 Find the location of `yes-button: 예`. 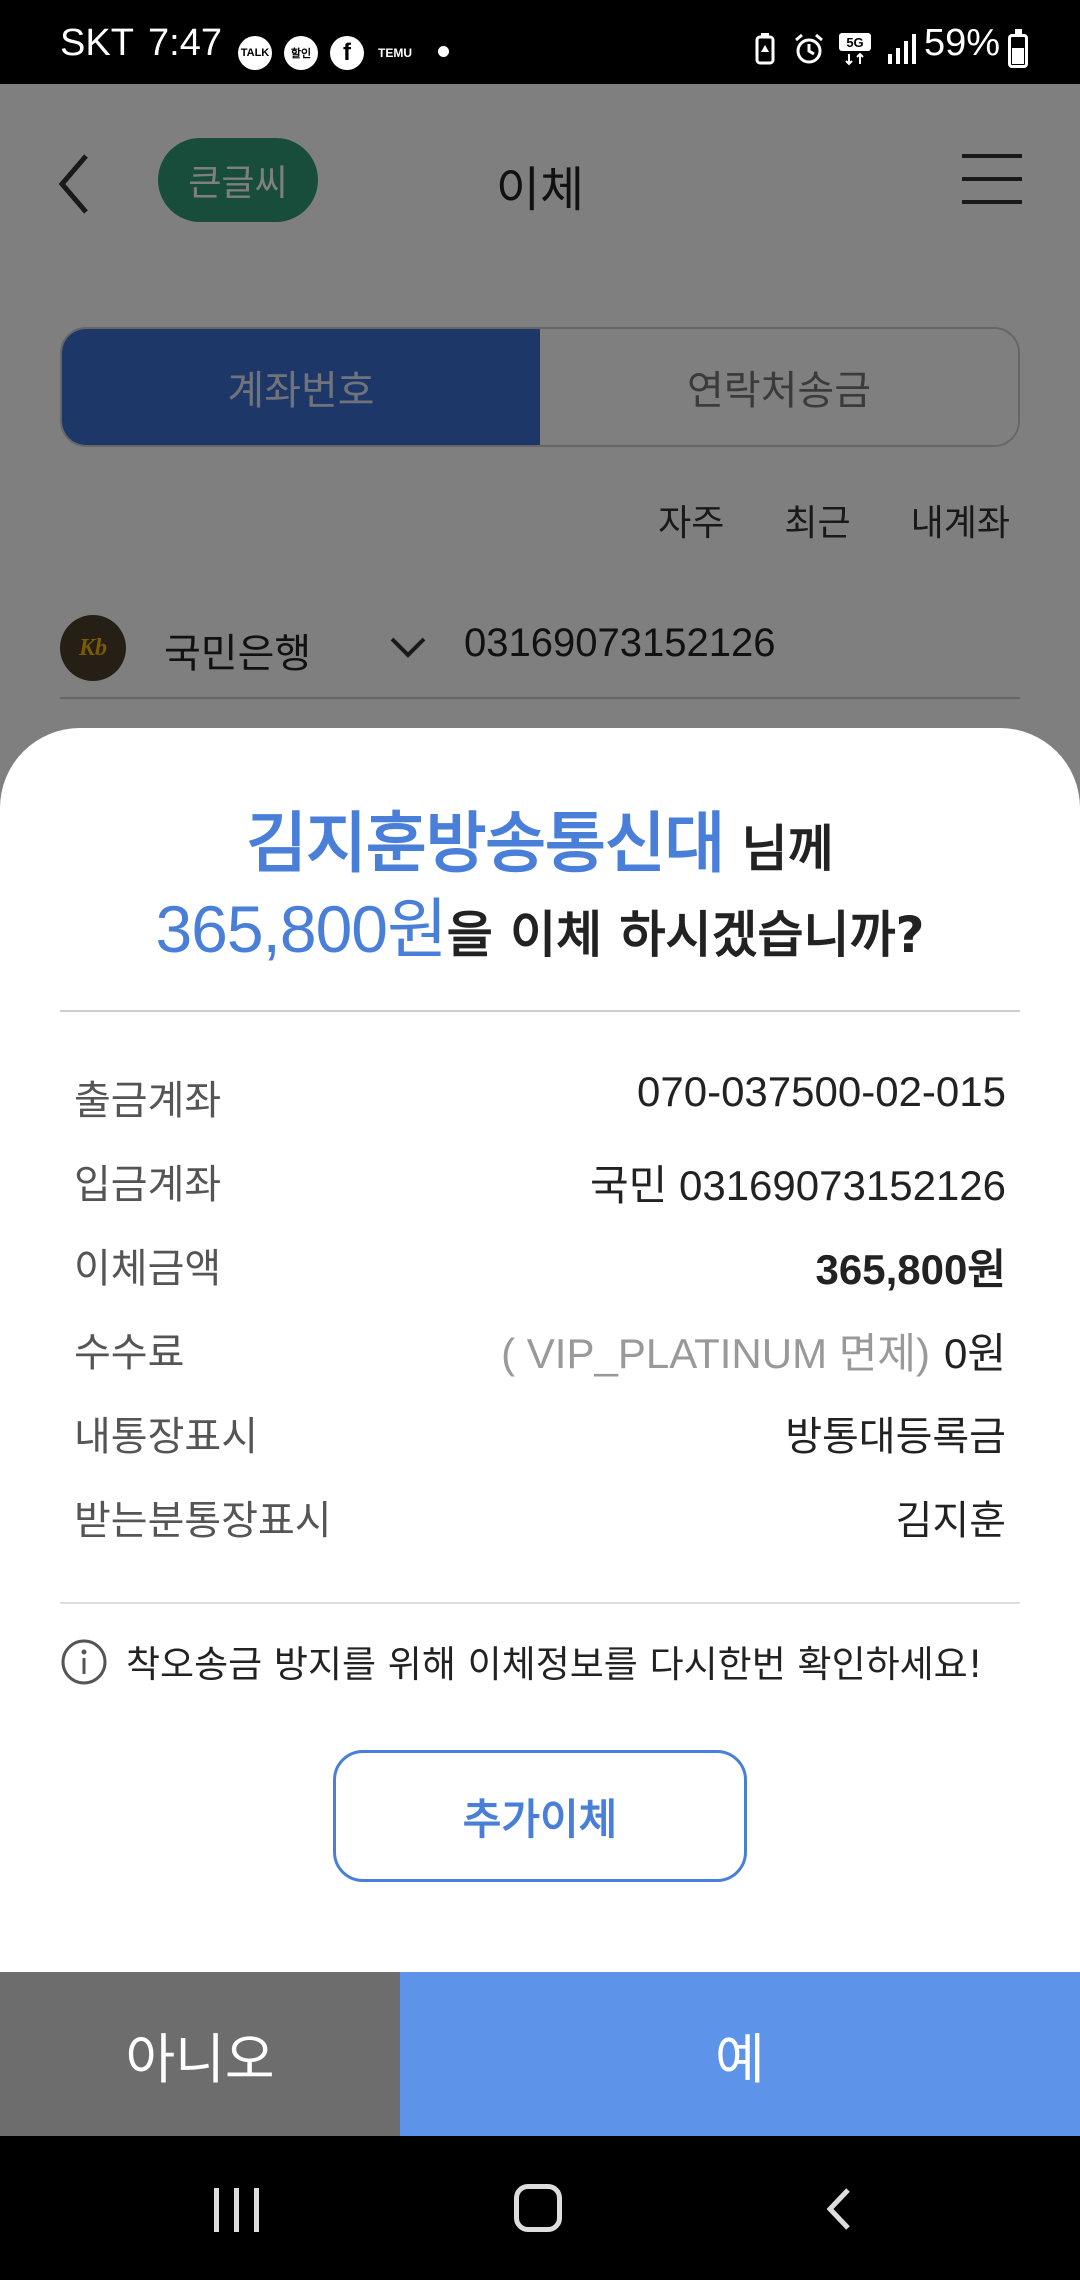

yes-button: 예 is located at coordinates (740, 2054).